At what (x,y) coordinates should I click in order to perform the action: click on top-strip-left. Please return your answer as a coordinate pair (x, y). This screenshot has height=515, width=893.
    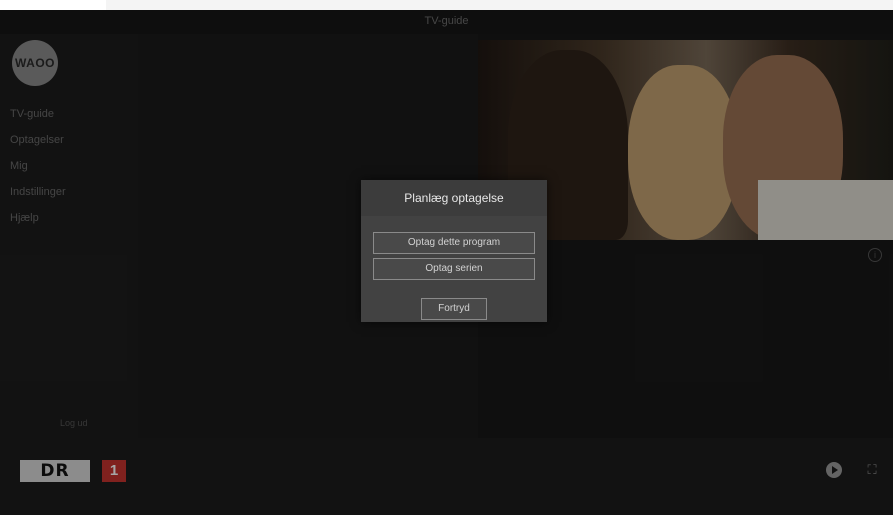
    Looking at the image, I should click on (53, 5).